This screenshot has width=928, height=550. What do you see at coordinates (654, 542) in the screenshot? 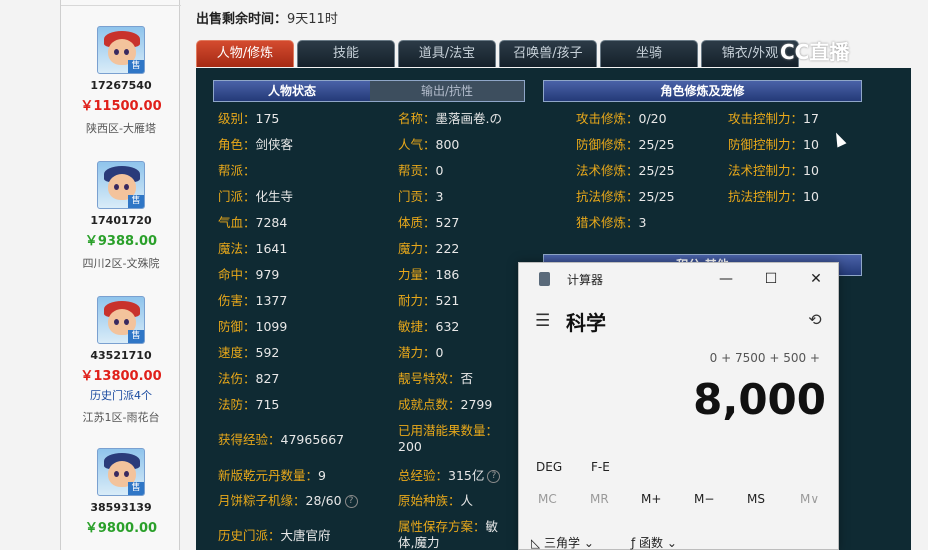
I see `function-dropdown: ƒ 函数 ⌄` at bounding box center [654, 542].